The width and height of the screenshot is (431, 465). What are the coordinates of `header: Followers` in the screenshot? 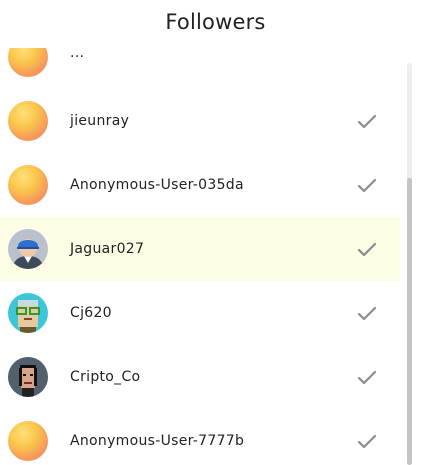 It's located at (215, 22).